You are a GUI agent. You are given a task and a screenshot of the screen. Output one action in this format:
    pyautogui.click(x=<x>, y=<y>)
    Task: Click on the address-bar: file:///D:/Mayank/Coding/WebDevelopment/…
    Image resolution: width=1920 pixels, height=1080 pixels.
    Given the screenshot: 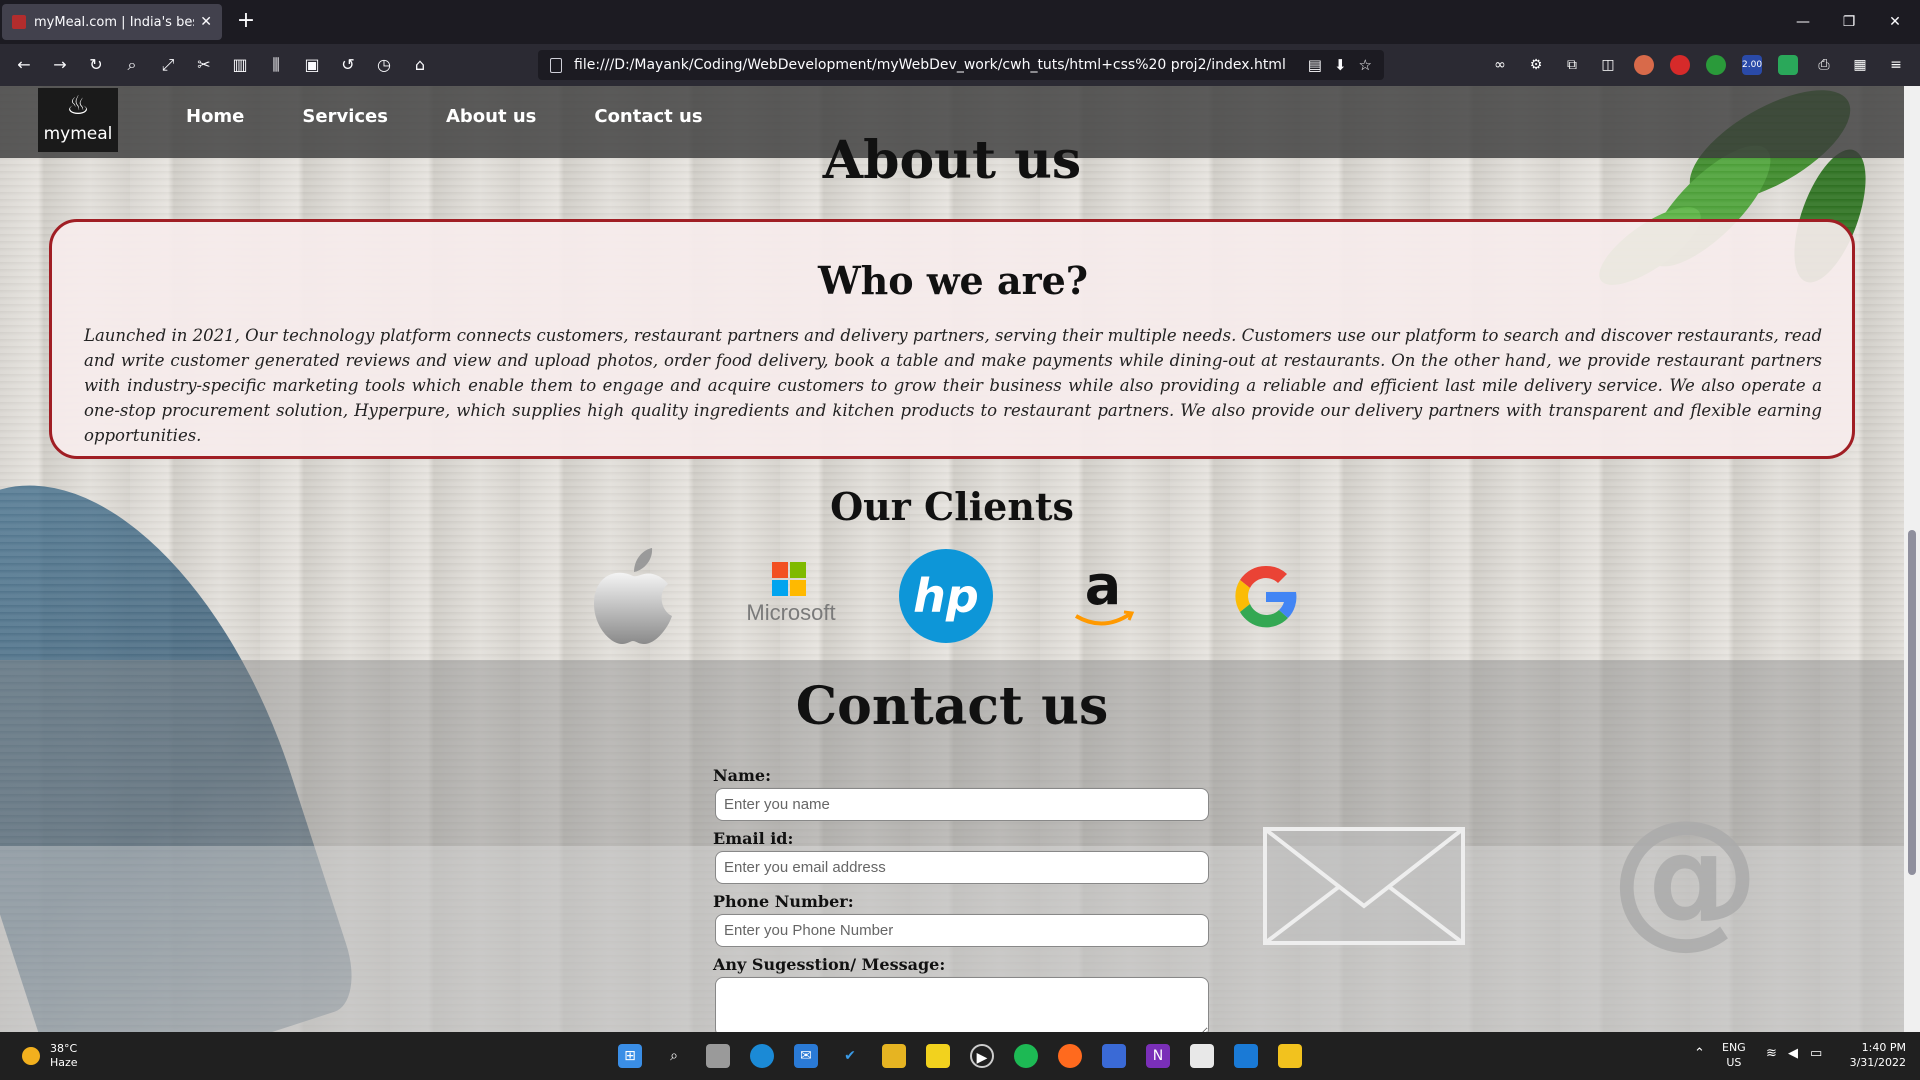 What is the action you would take?
    pyautogui.click(x=961, y=65)
    